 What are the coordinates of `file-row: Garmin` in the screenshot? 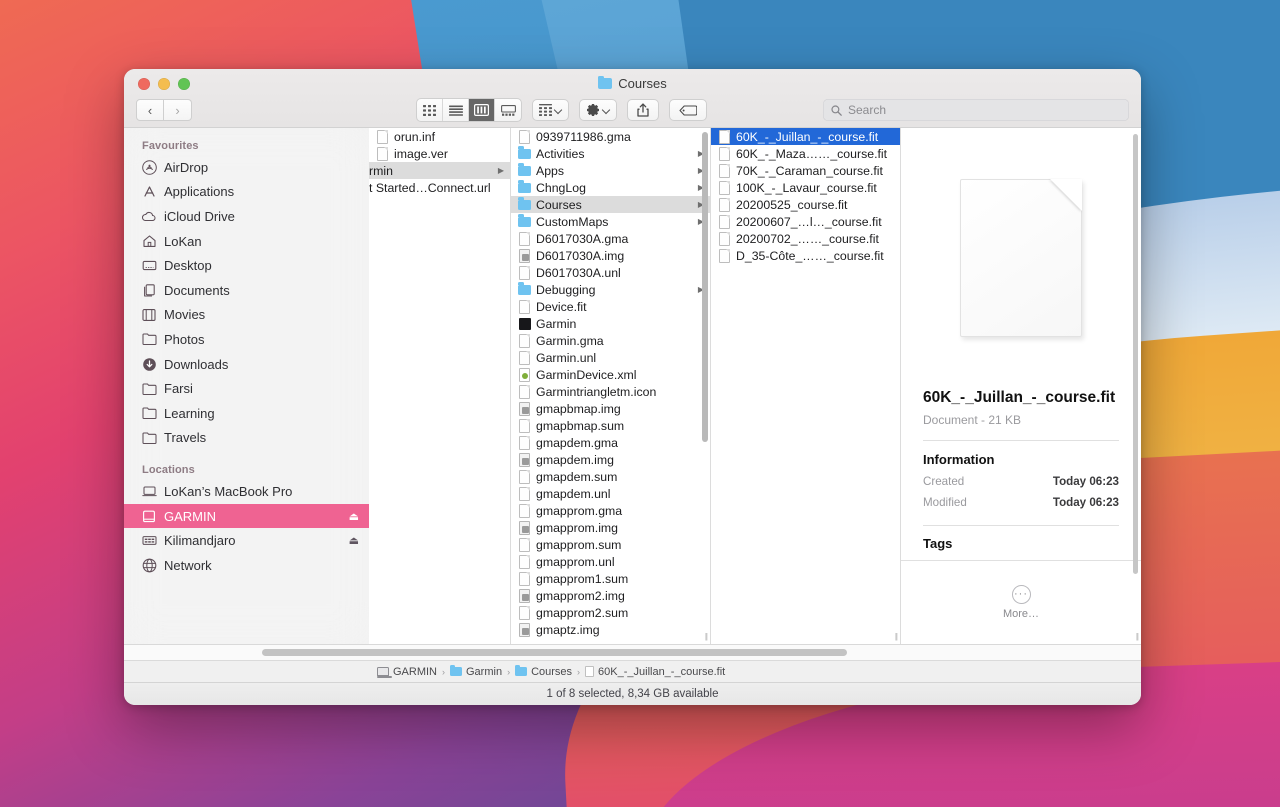 It's located at (610, 323).